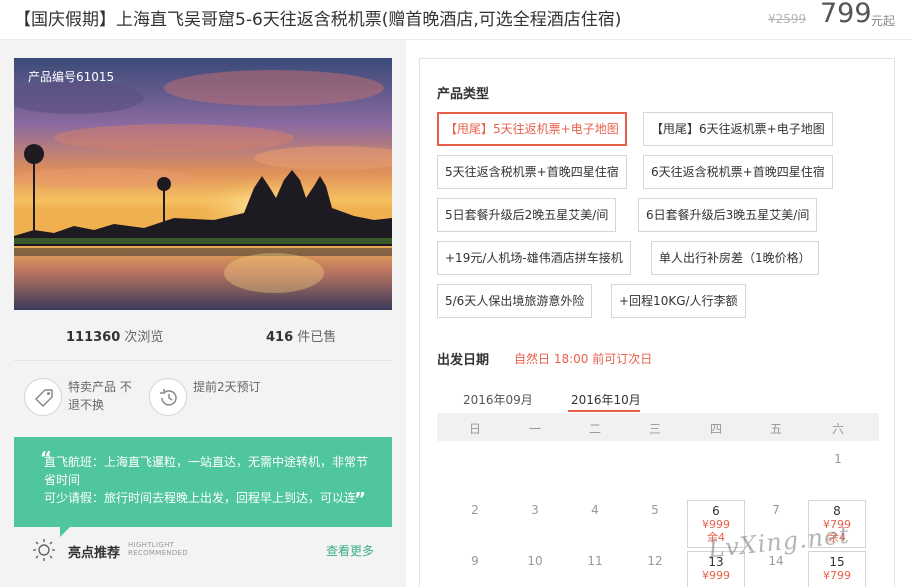 The image size is (912, 587). Describe the element at coordinates (94, 553) in the screenshot. I see `highlights-title: 亮点推荐` at that location.